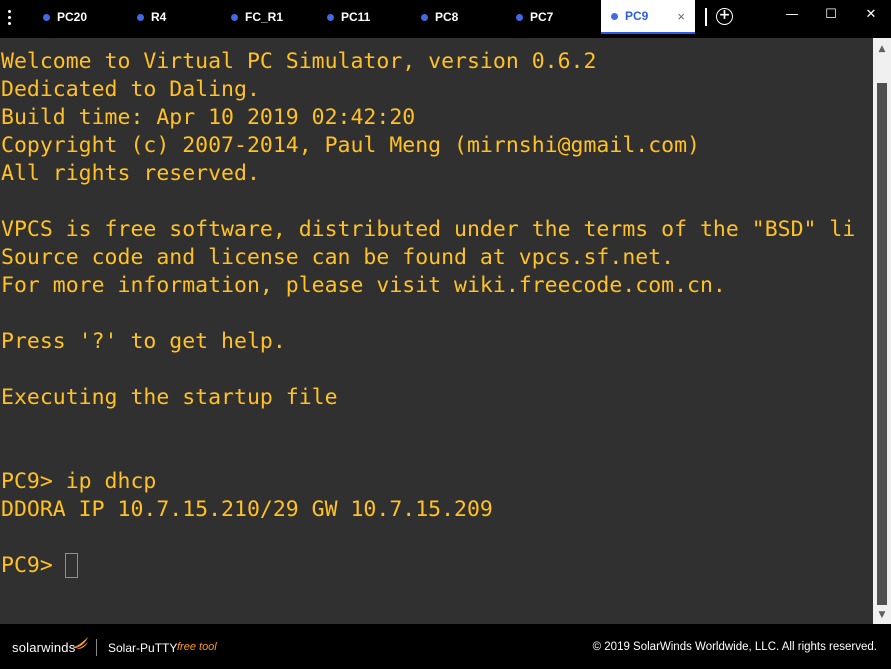 Image resolution: width=891 pixels, height=669 pixels. I want to click on tab-divider, so click(706, 17).